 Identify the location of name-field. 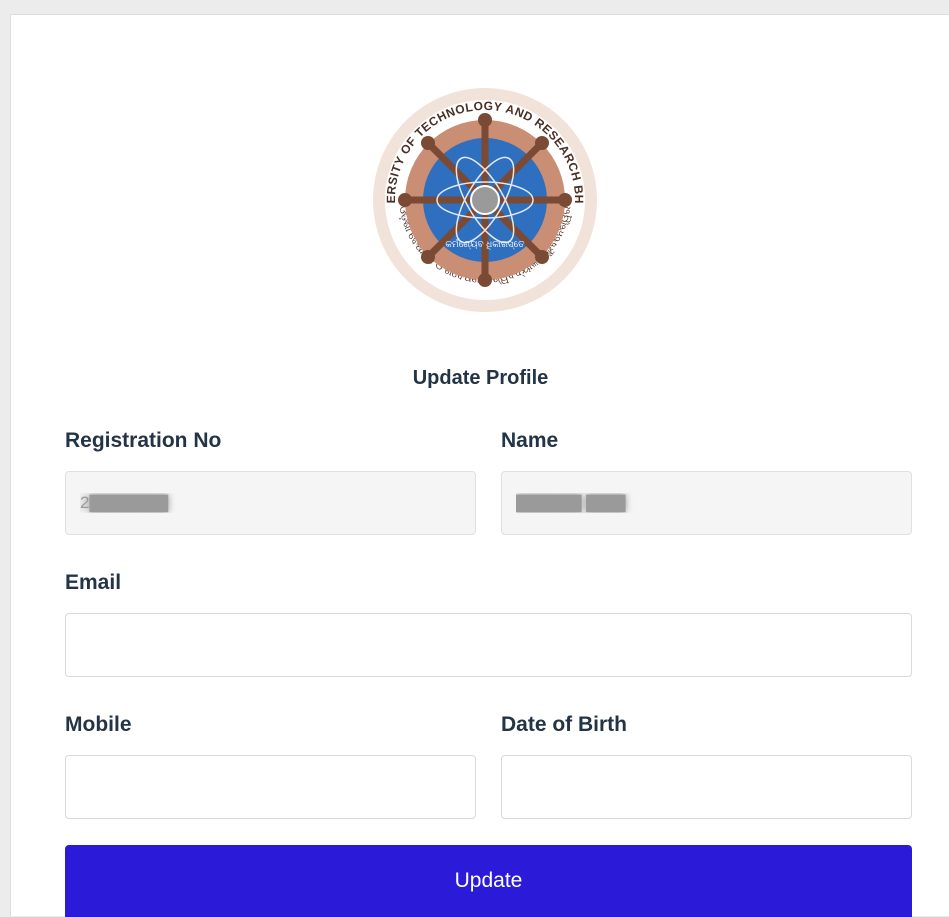
(706, 503).